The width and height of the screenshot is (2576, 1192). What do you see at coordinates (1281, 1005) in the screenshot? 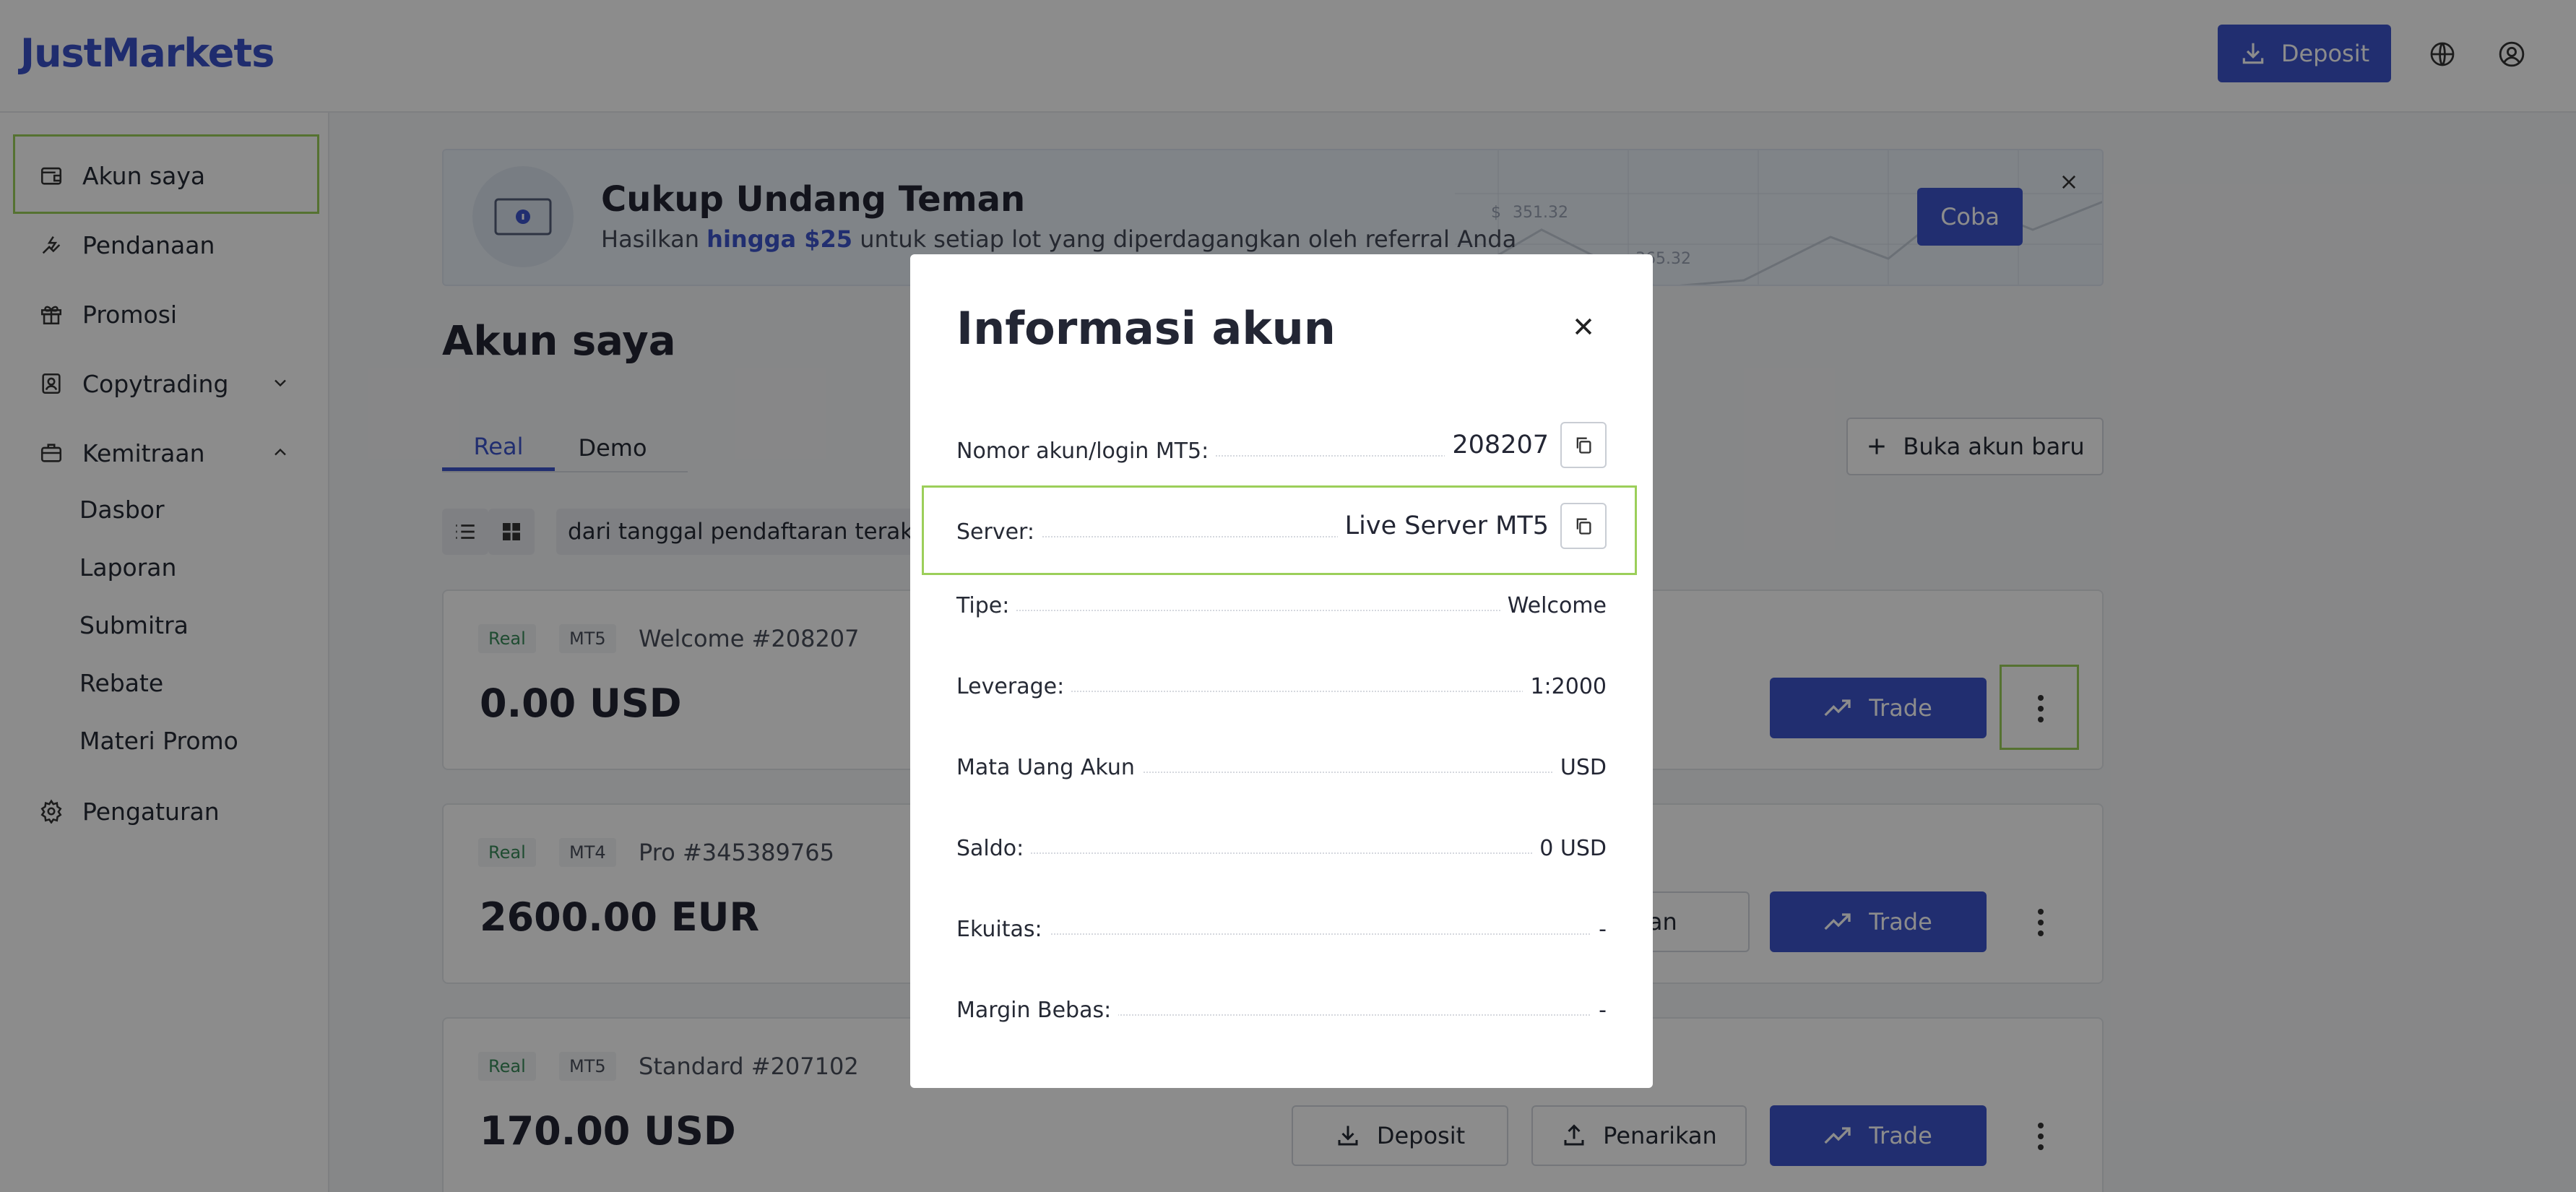
I see `info-row-free-margin: Margin Bebas: -` at bounding box center [1281, 1005].